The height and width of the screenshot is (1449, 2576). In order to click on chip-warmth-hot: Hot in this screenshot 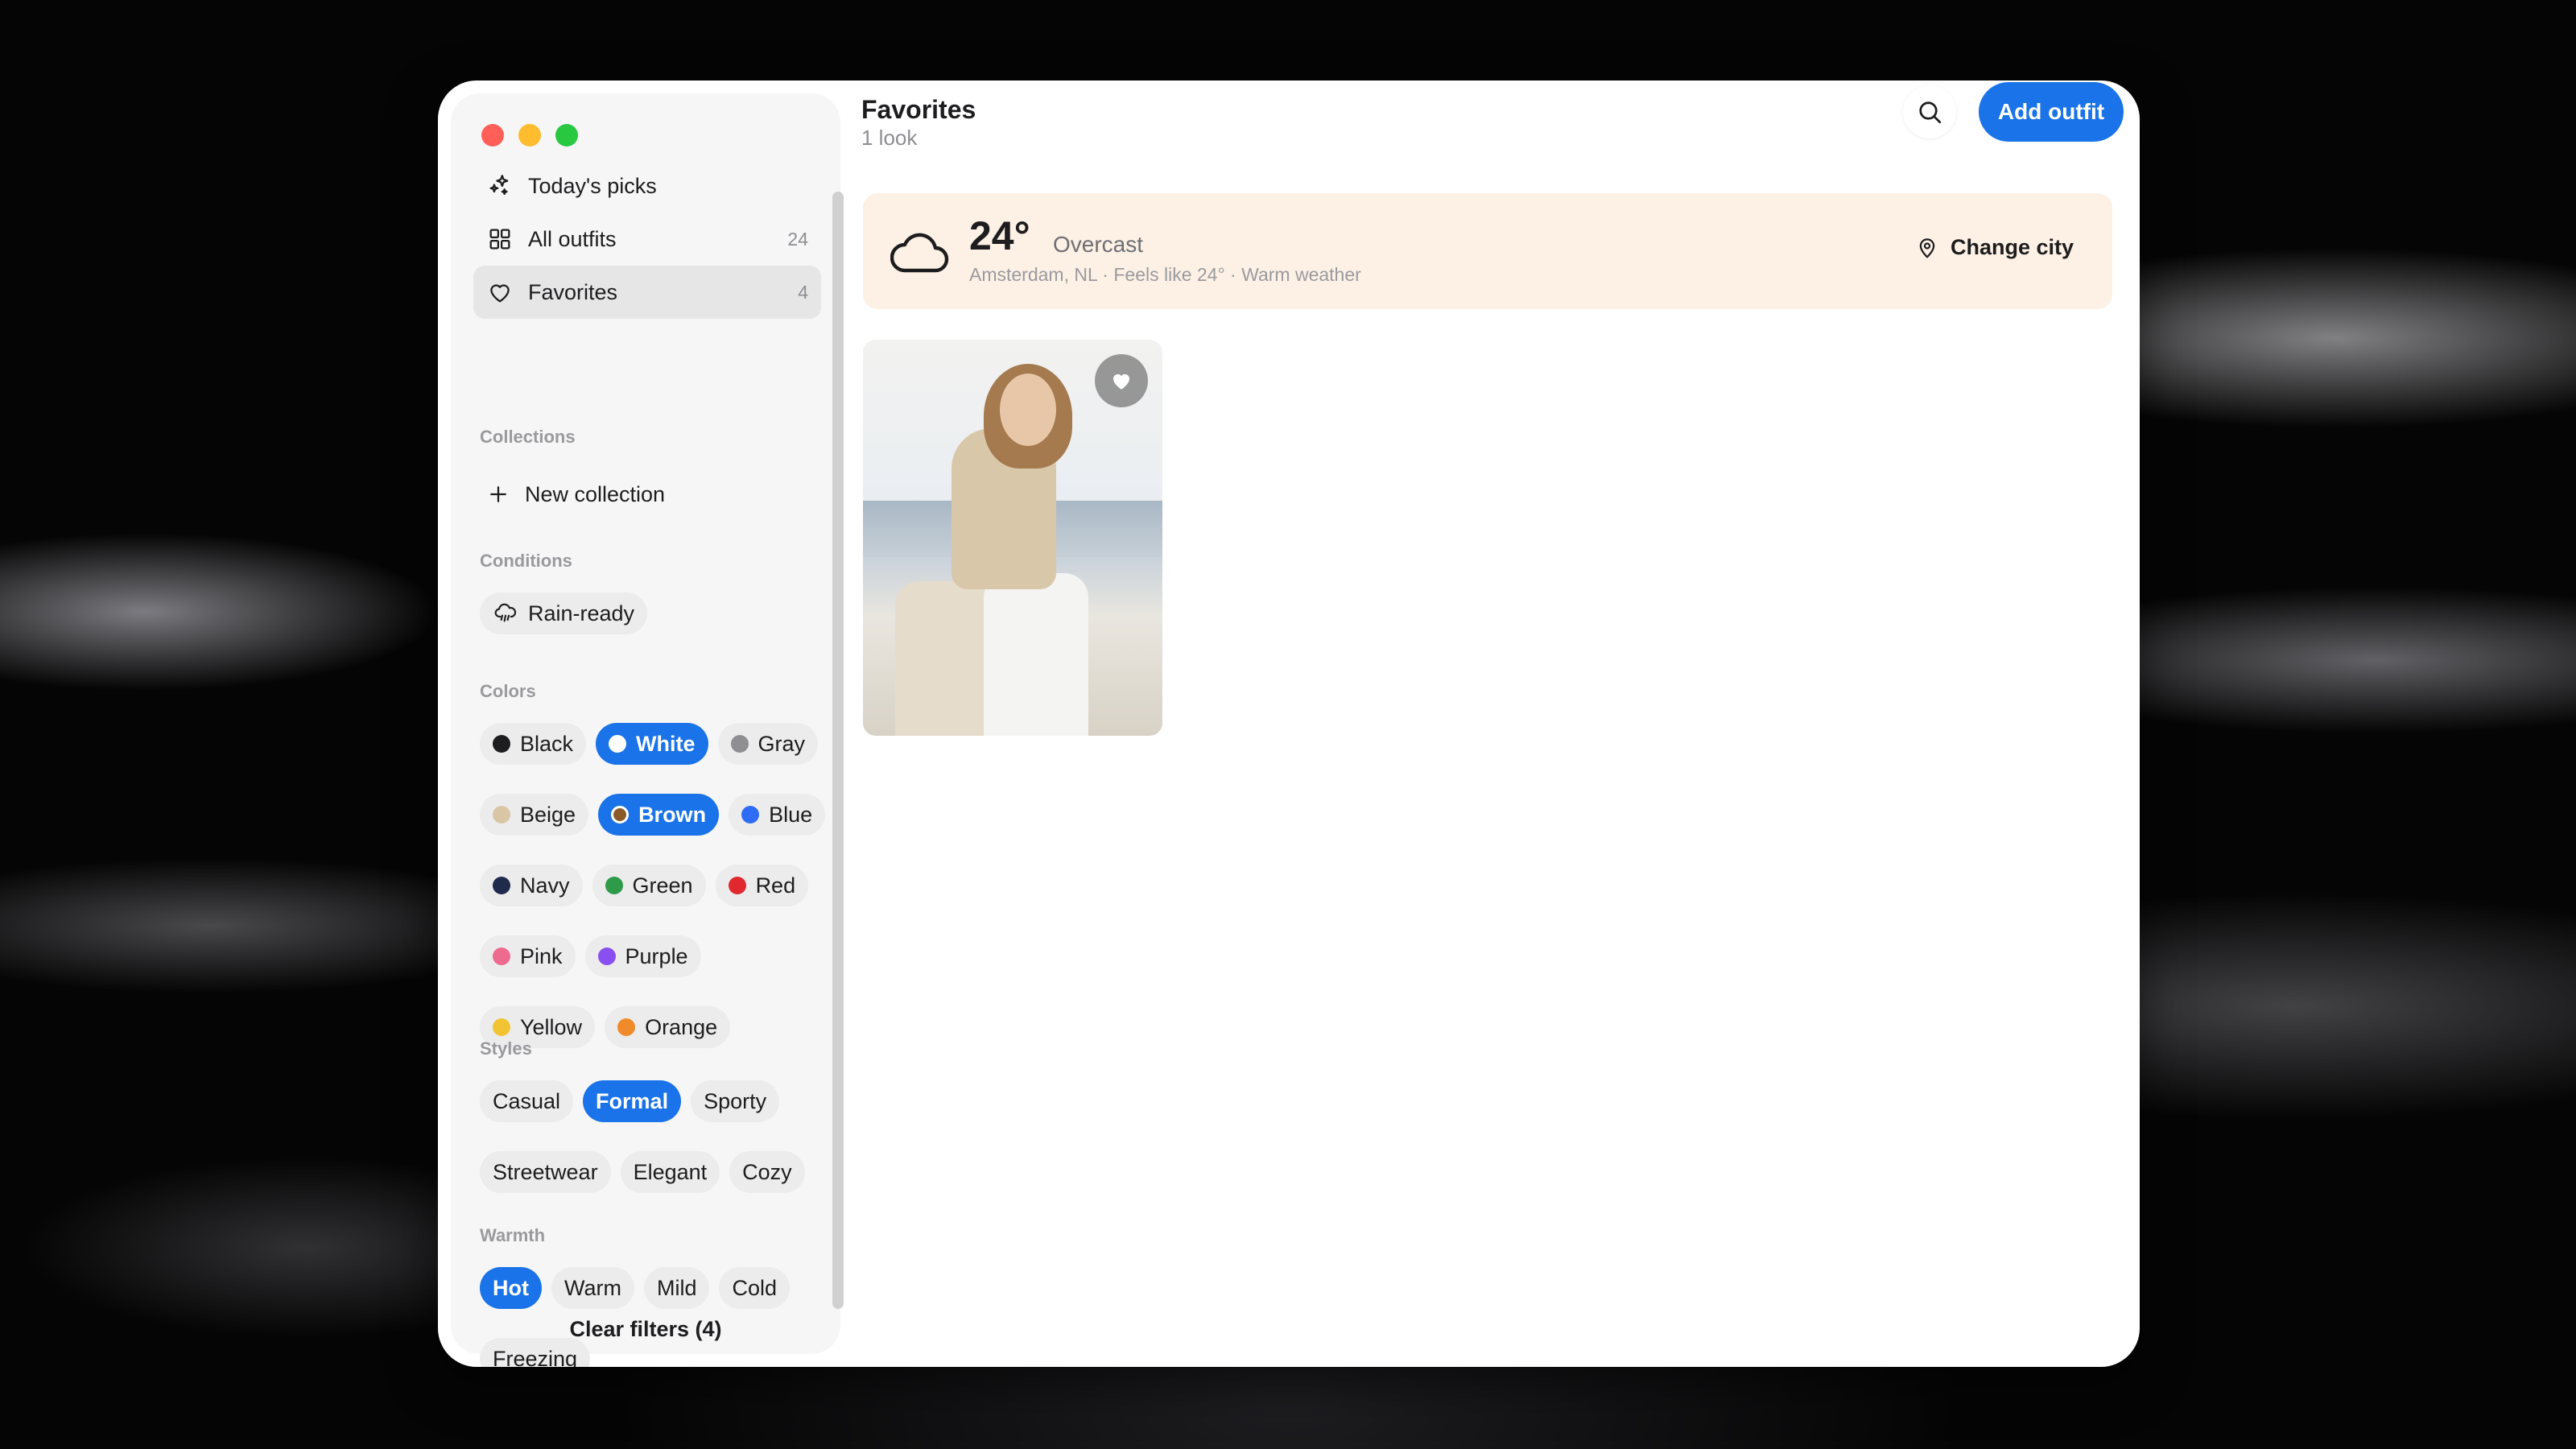, I will do `click(511, 1288)`.